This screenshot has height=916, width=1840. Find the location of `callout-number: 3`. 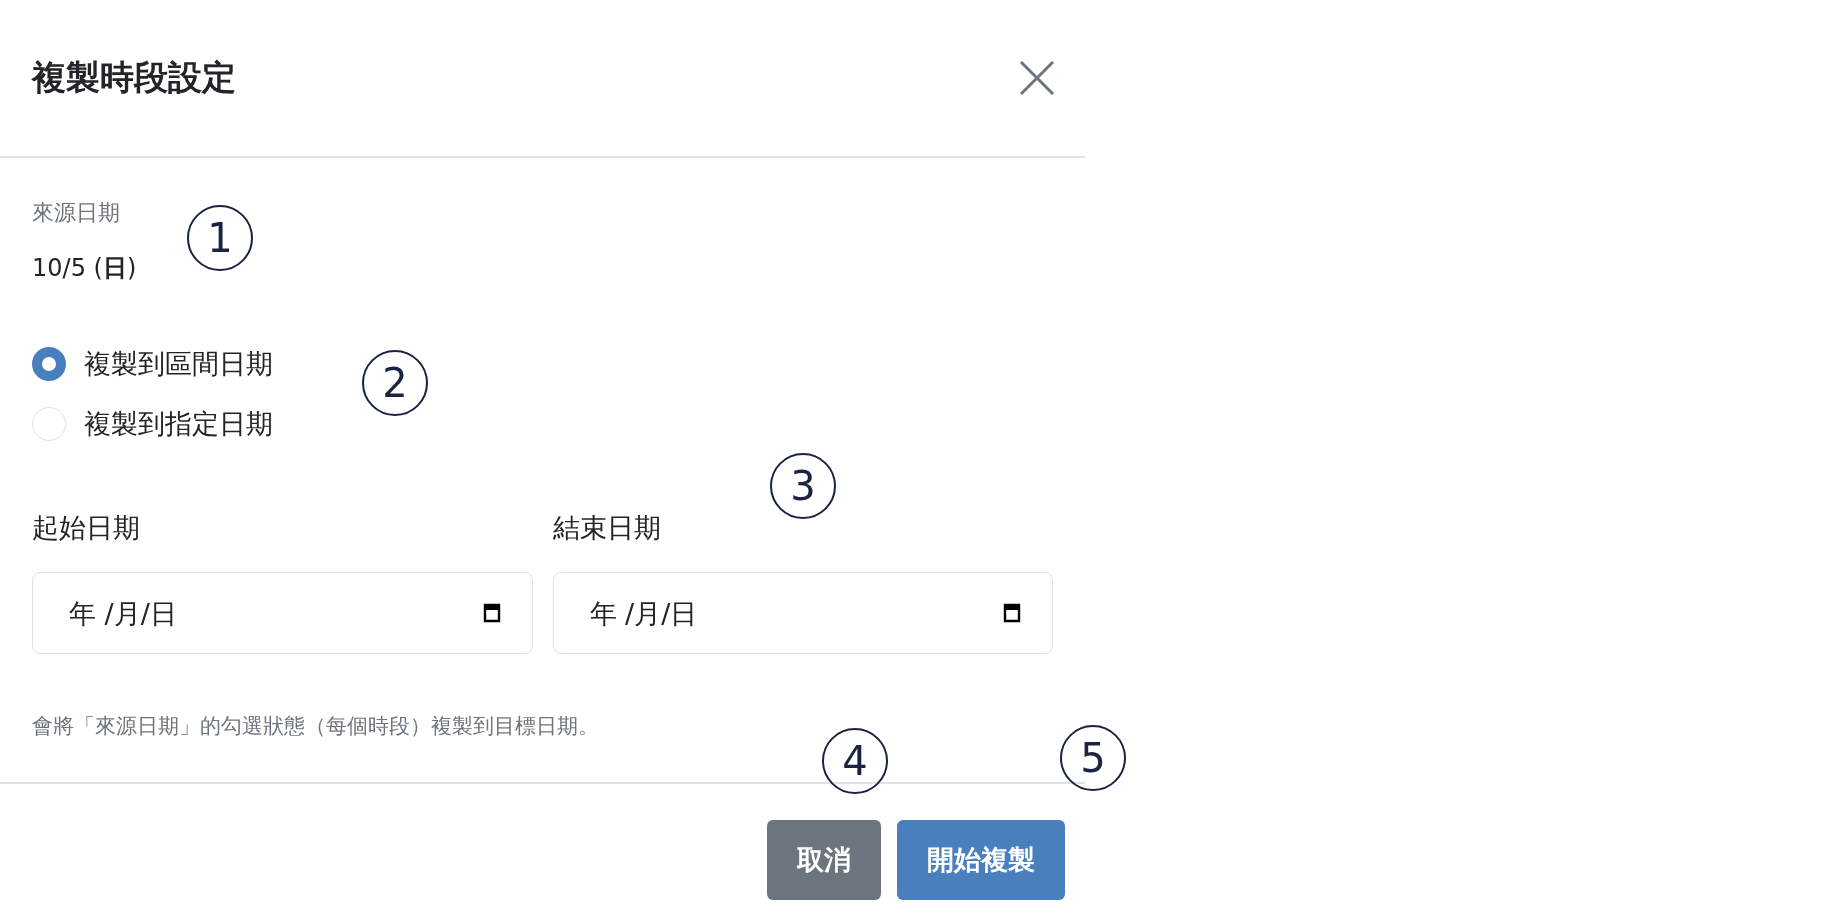

callout-number: 3 is located at coordinates (803, 486).